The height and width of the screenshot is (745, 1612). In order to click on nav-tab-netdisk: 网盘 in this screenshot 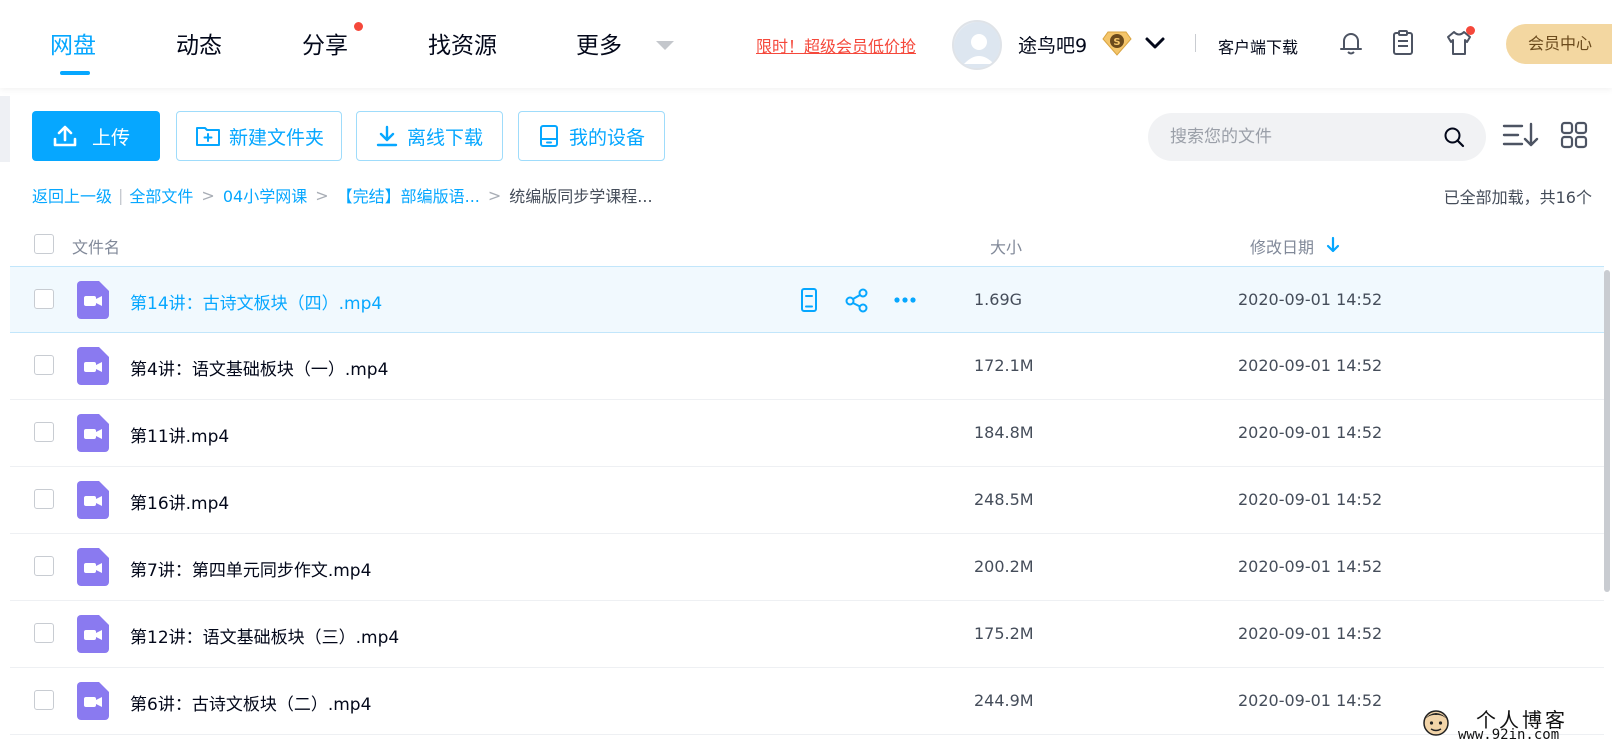, I will do `click(73, 50)`.